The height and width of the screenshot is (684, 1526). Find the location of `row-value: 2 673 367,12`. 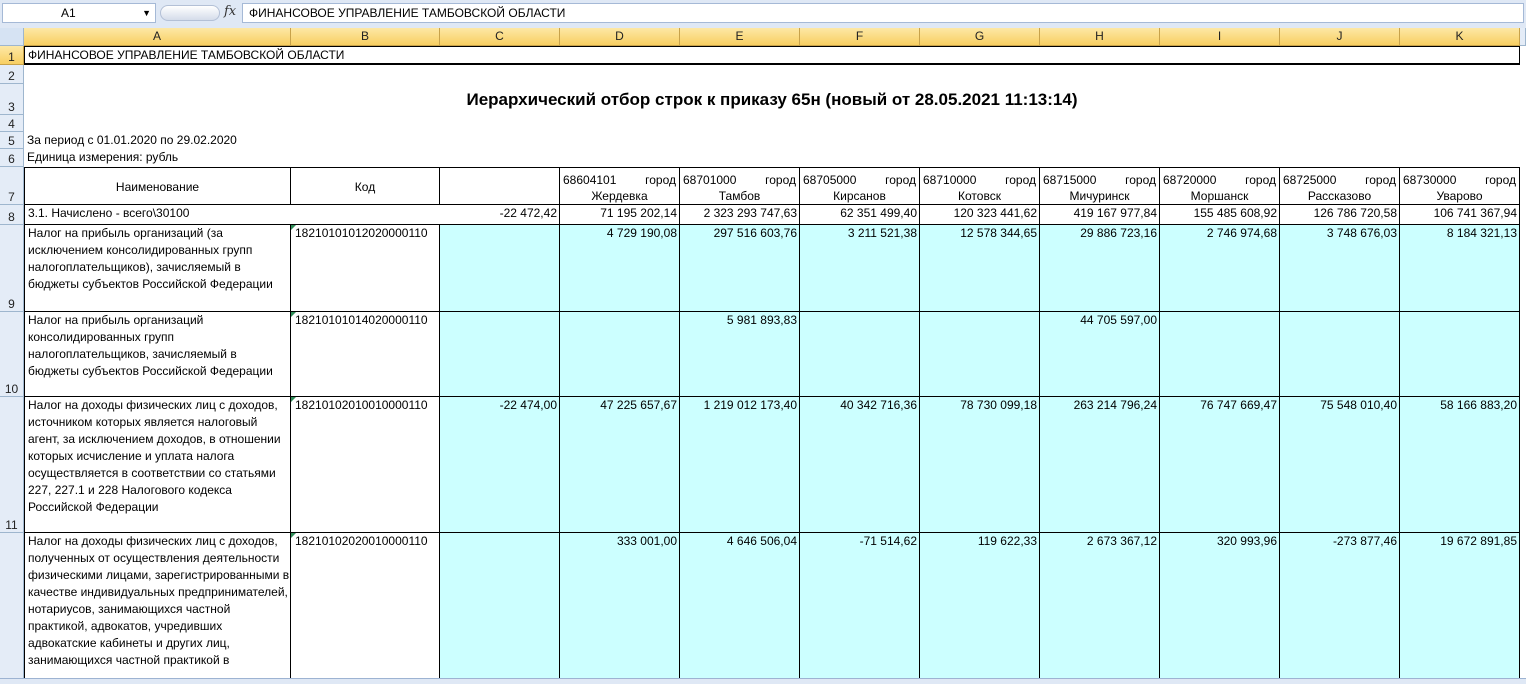

row-value: 2 673 367,12 is located at coordinates (1100, 605).